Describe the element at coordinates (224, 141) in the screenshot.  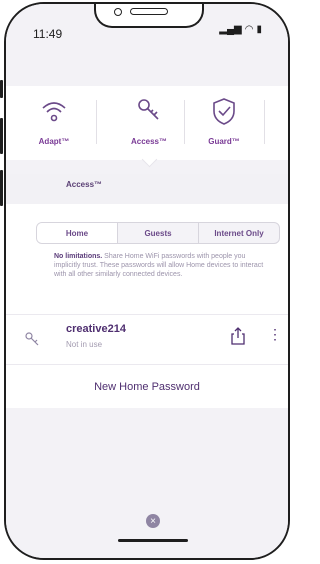
I see `tab-guard-label: Guard™` at that location.